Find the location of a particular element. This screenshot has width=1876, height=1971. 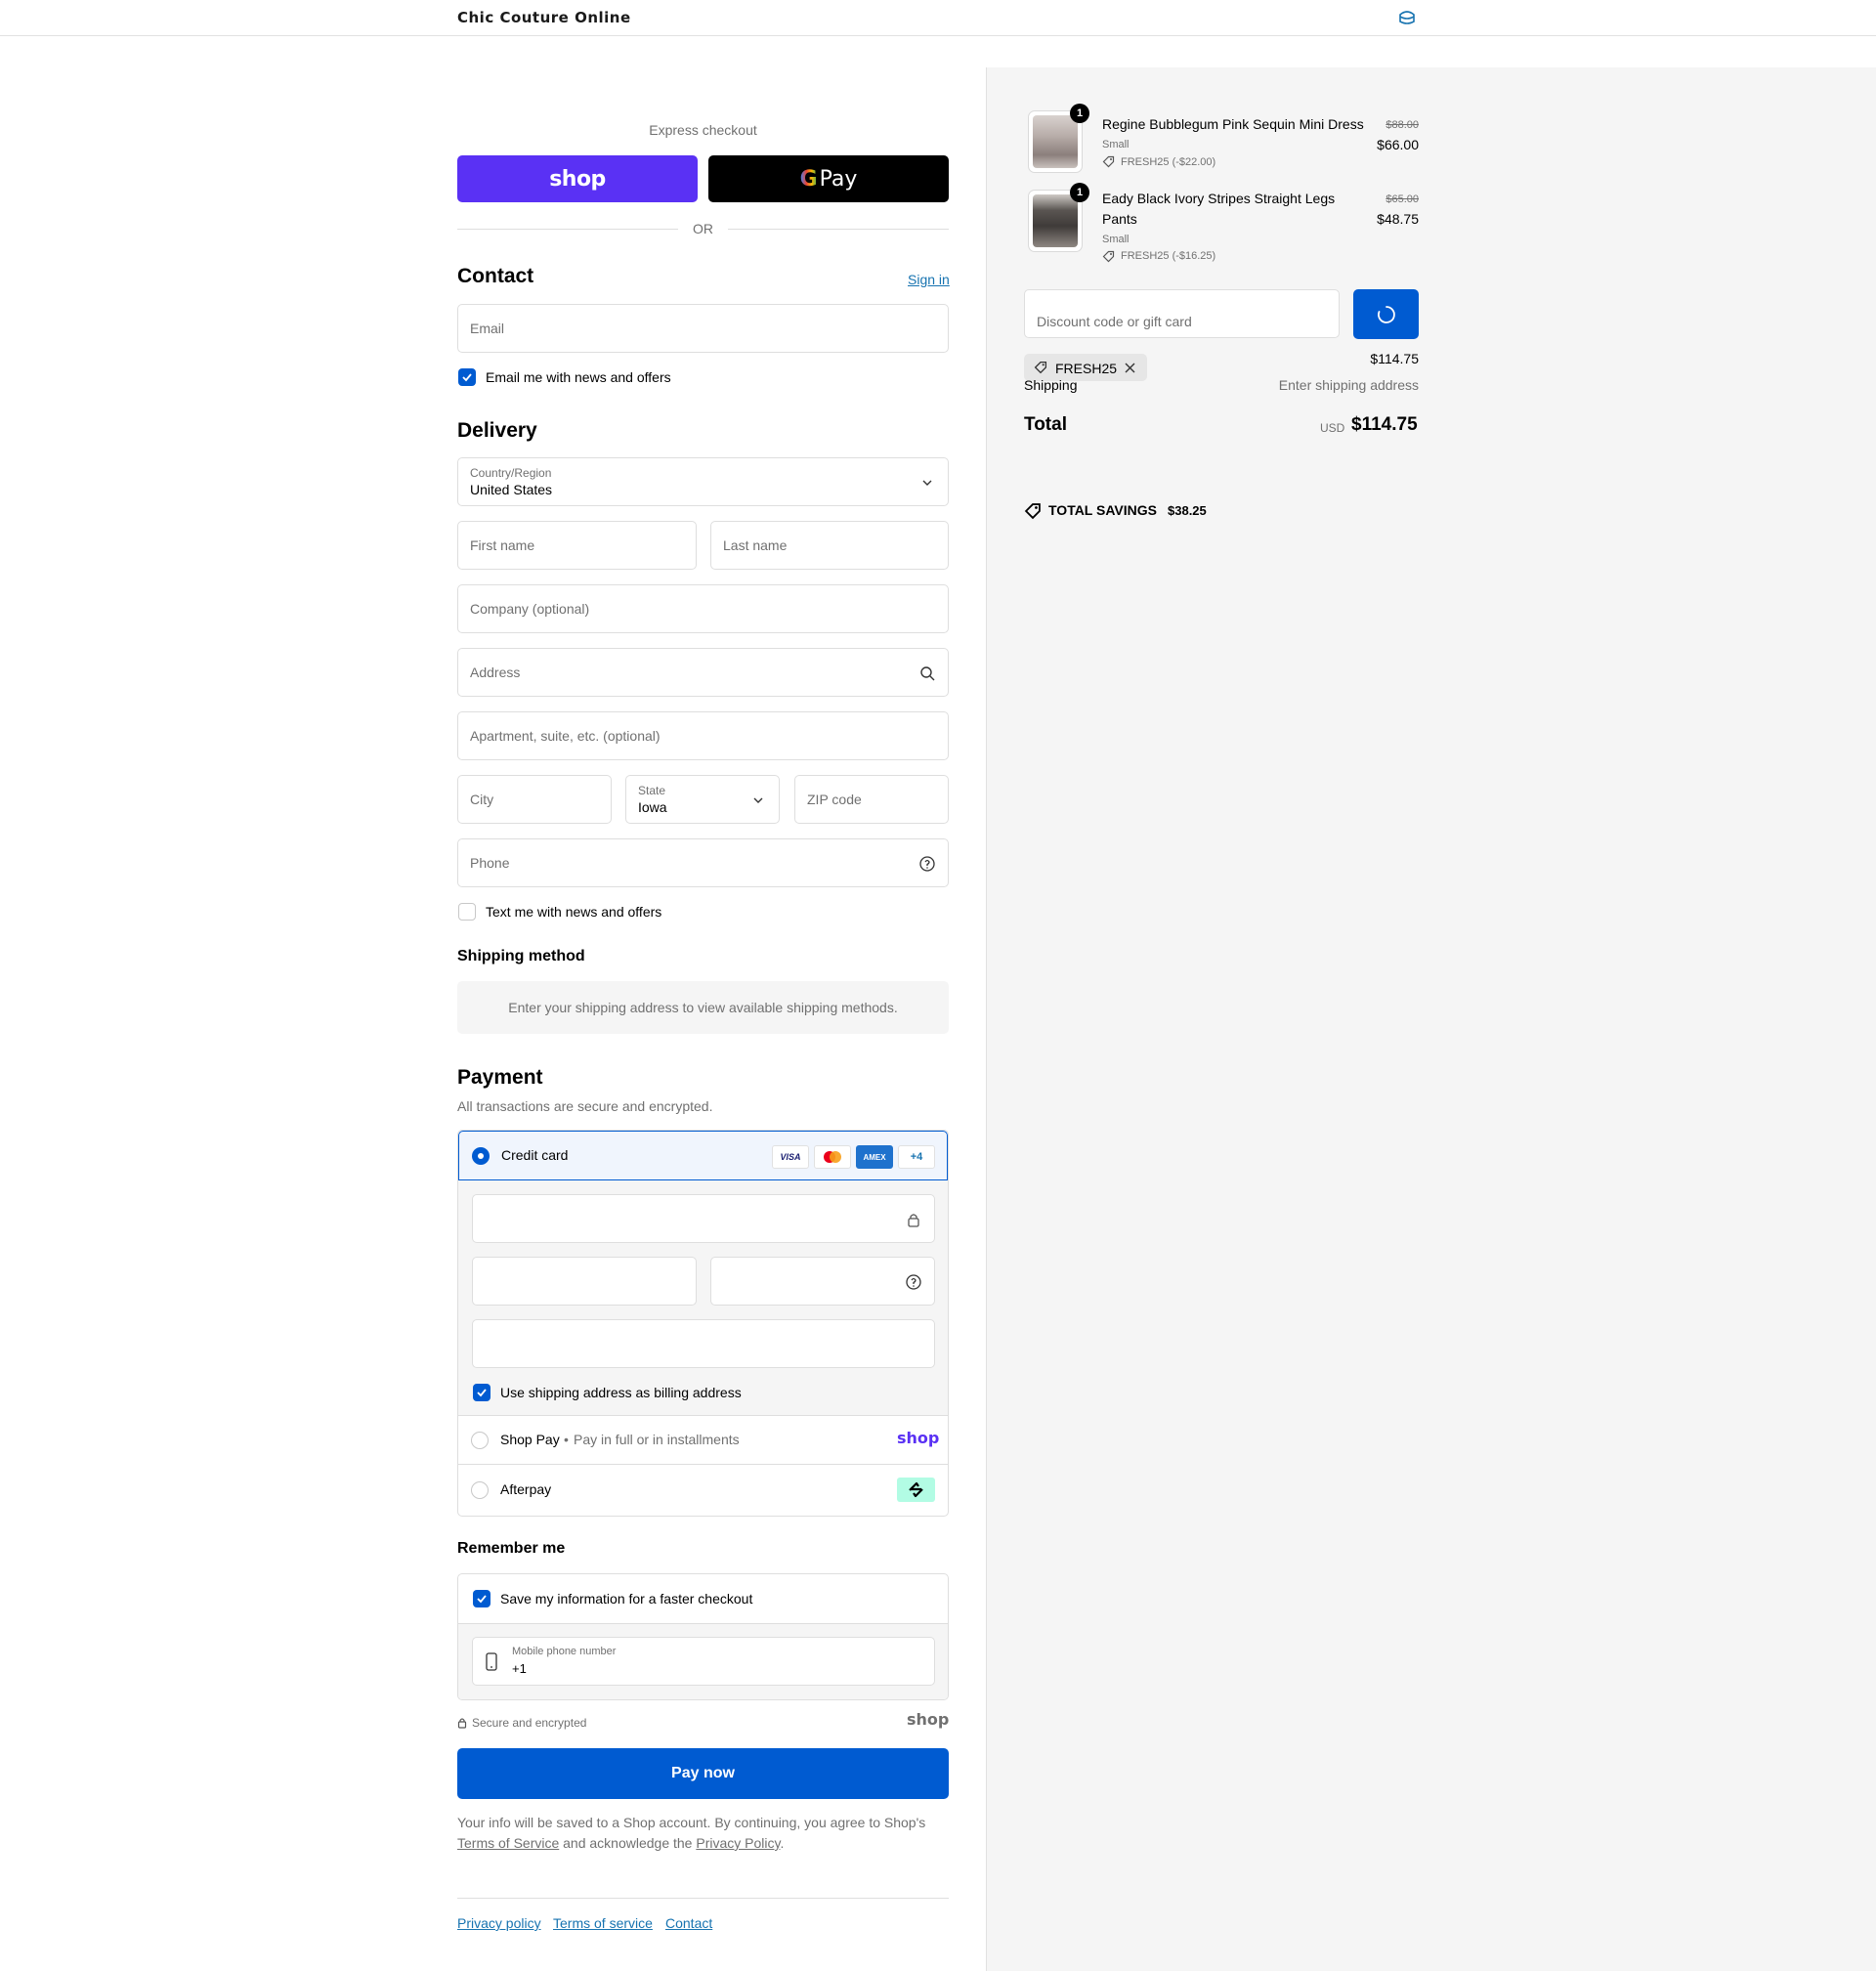

billing-address-checkbox is located at coordinates (481, 1393).